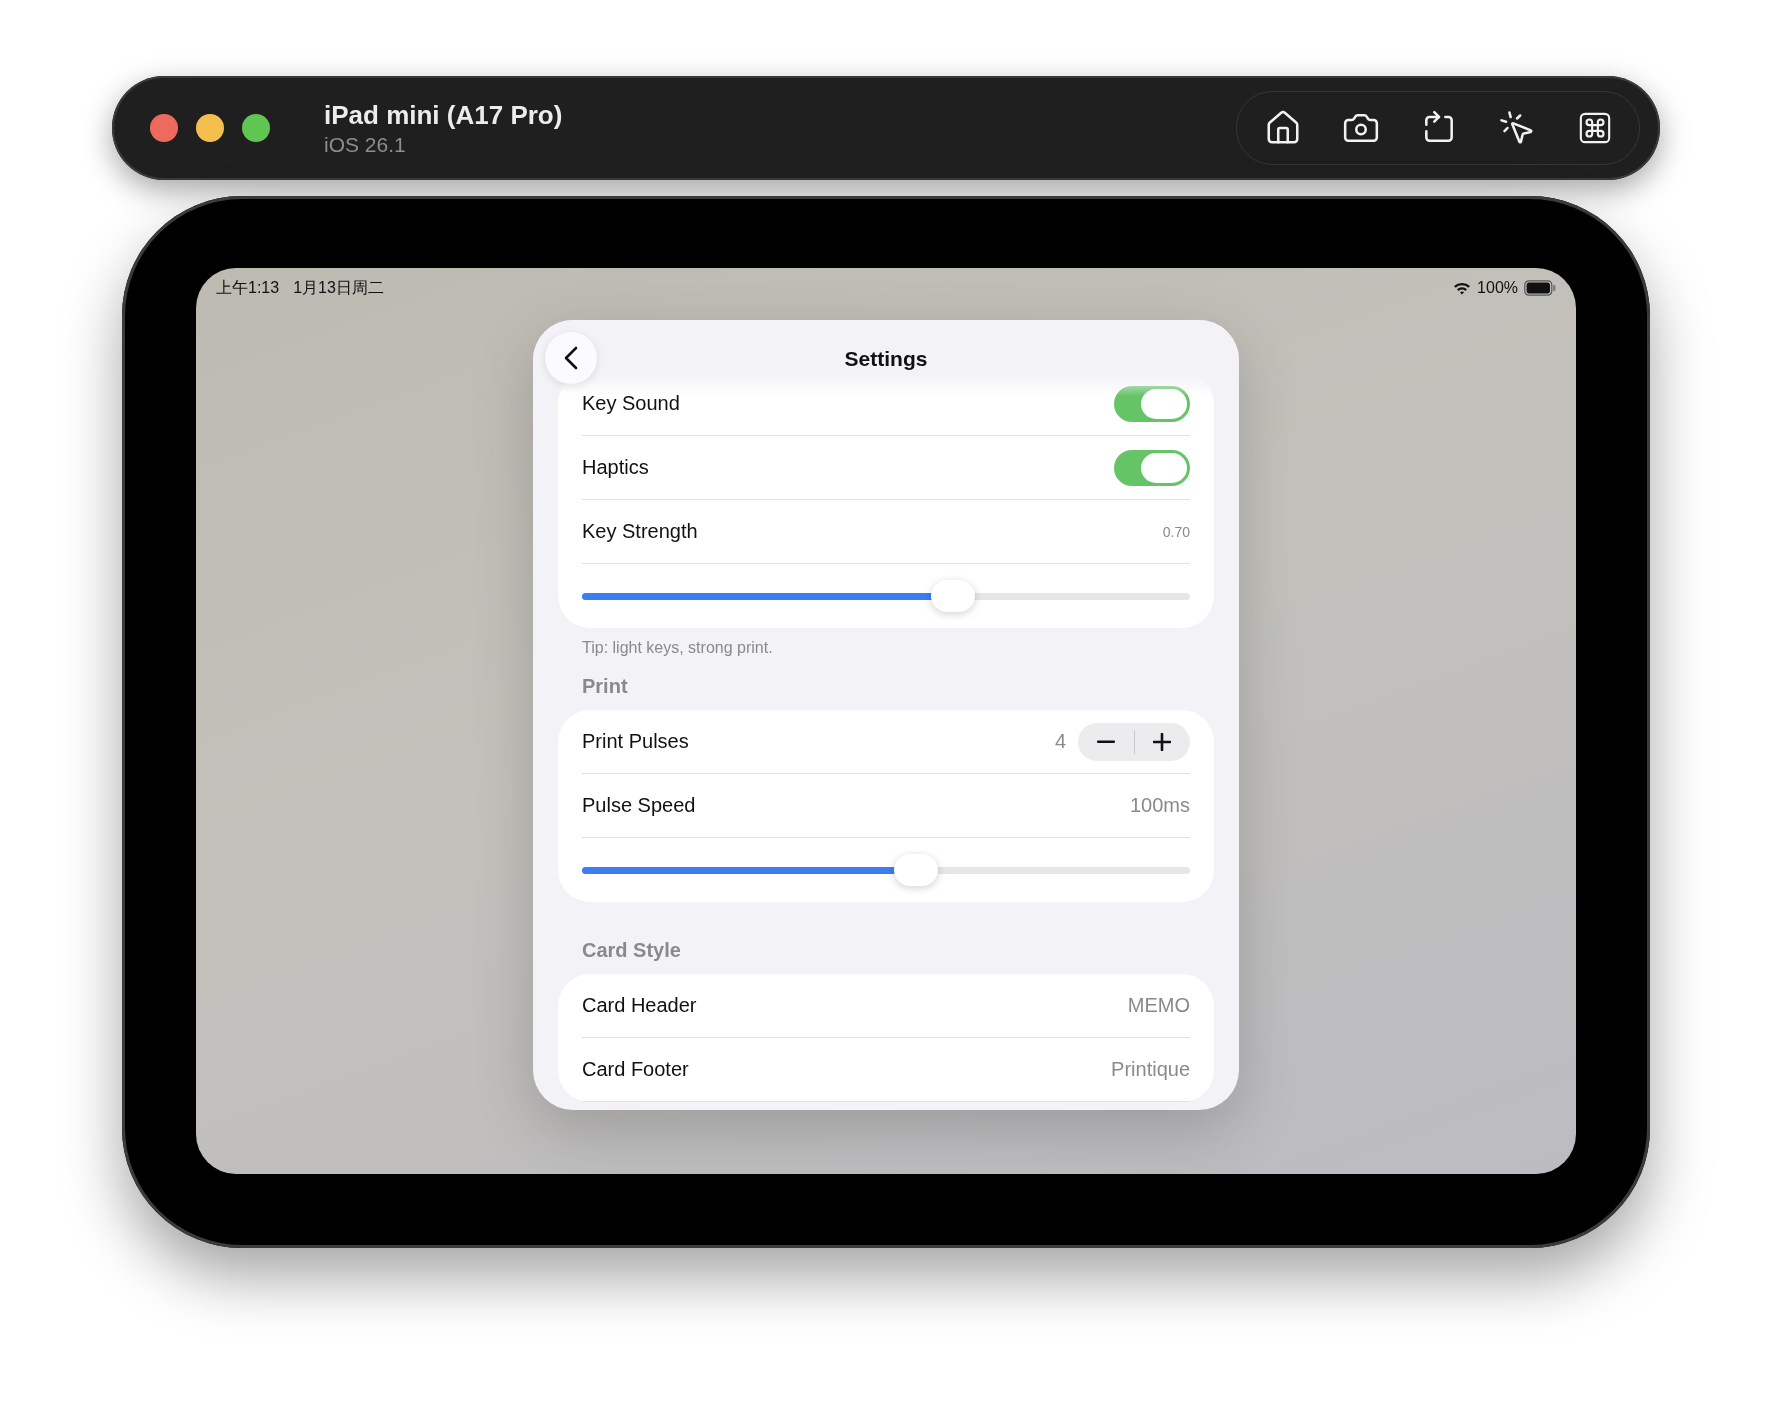  I want to click on setting-label: Card Header, so click(639, 1005).